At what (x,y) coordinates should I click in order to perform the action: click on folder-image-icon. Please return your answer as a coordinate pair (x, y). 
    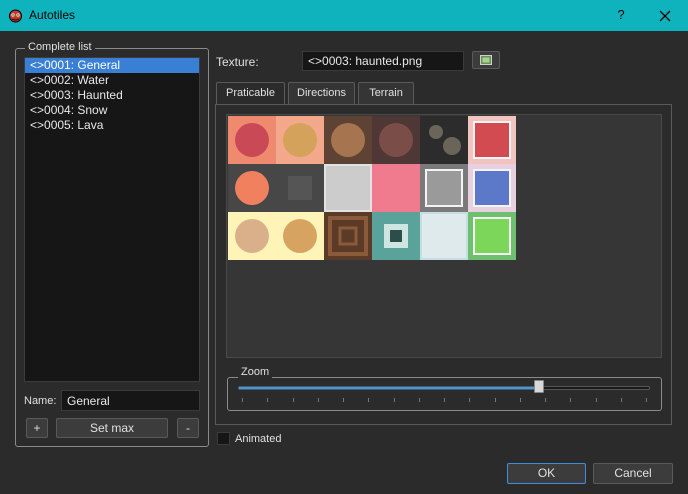
    Looking at the image, I should click on (486, 60).